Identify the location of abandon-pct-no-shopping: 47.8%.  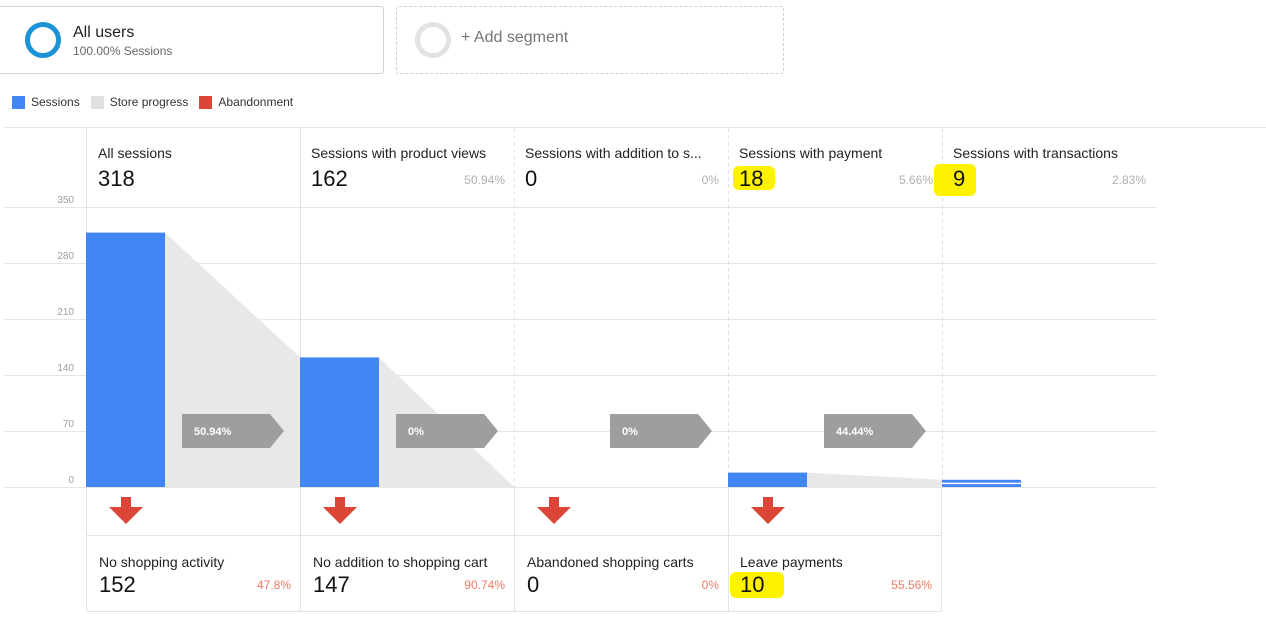
(273, 585).